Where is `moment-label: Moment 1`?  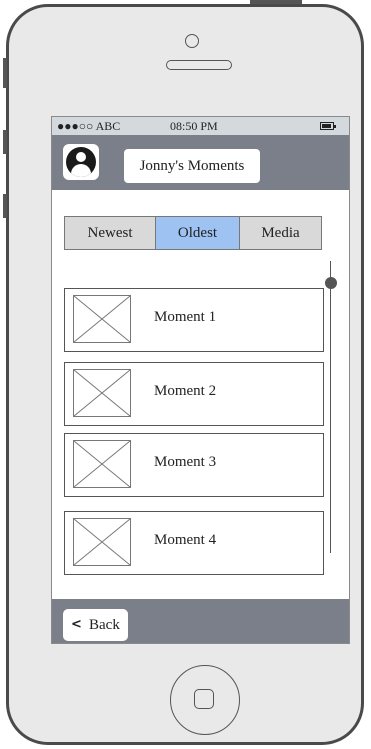 moment-label: Moment 1 is located at coordinates (185, 317).